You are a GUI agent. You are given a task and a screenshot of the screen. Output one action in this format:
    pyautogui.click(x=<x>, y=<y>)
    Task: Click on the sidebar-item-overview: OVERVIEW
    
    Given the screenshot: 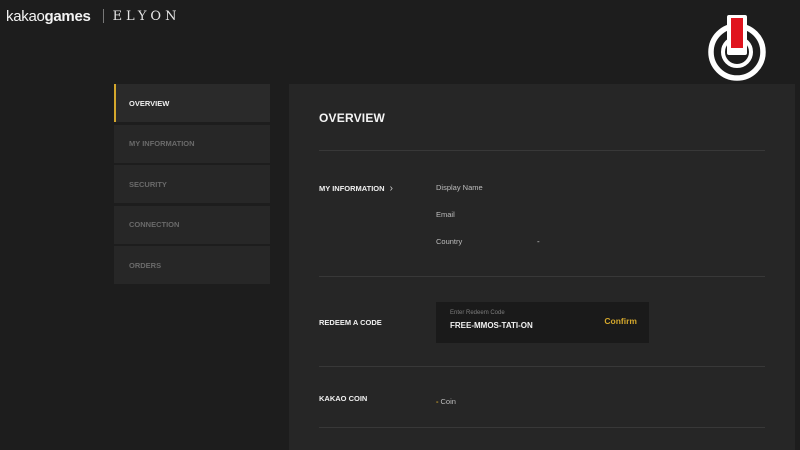 What is the action you would take?
    pyautogui.click(x=192, y=103)
    